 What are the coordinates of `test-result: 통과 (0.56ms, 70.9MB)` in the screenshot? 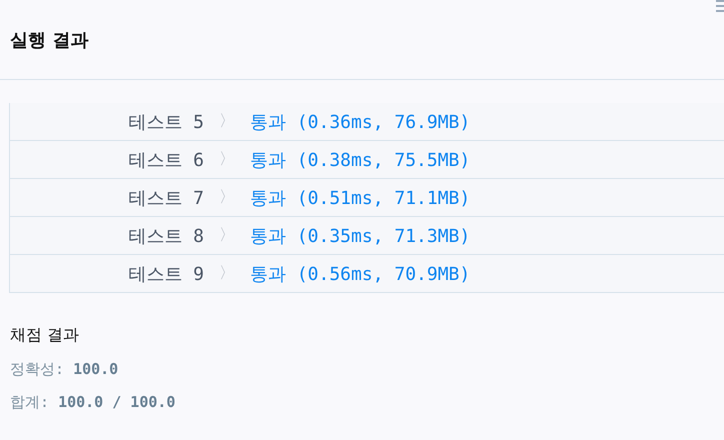 It's located at (360, 274).